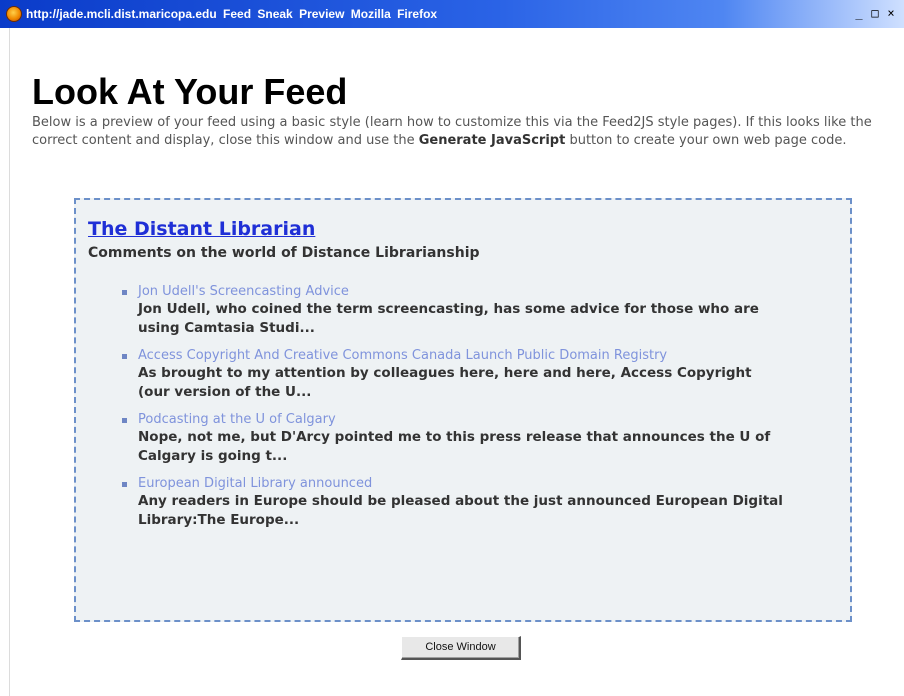  I want to click on feed-item-link: Jon Udell's Screencasting Advice, so click(488, 292).